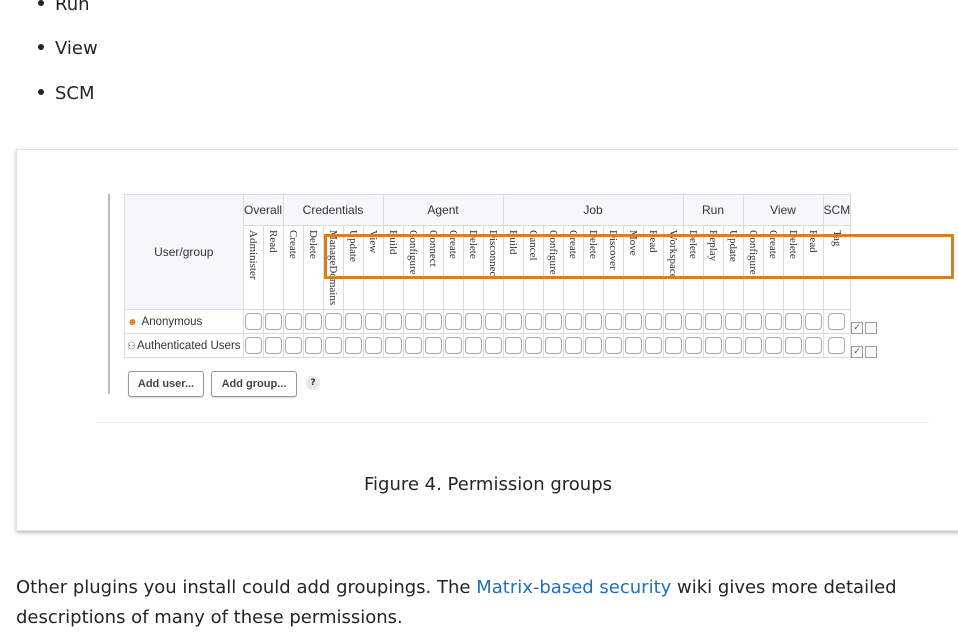 Image resolution: width=958 pixels, height=637 pixels. I want to click on matrix-security-link: Matrix-based security, so click(573, 587).